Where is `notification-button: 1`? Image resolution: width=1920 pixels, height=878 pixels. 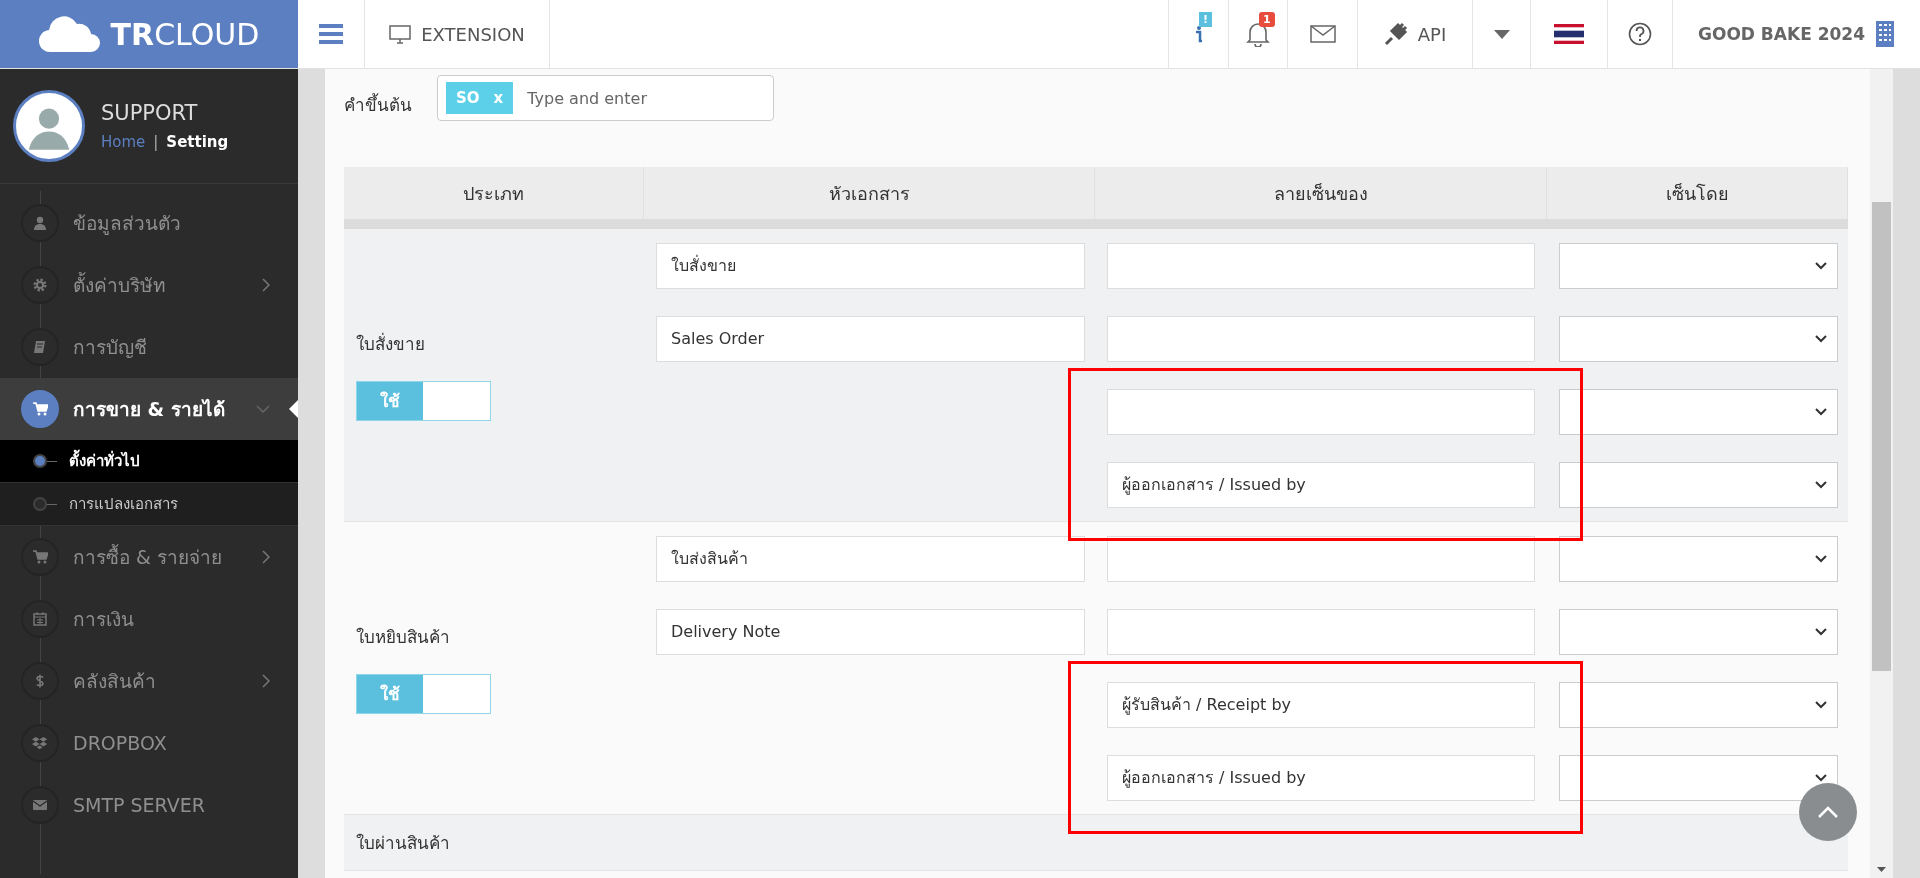
notification-button: 1 is located at coordinates (1258, 34).